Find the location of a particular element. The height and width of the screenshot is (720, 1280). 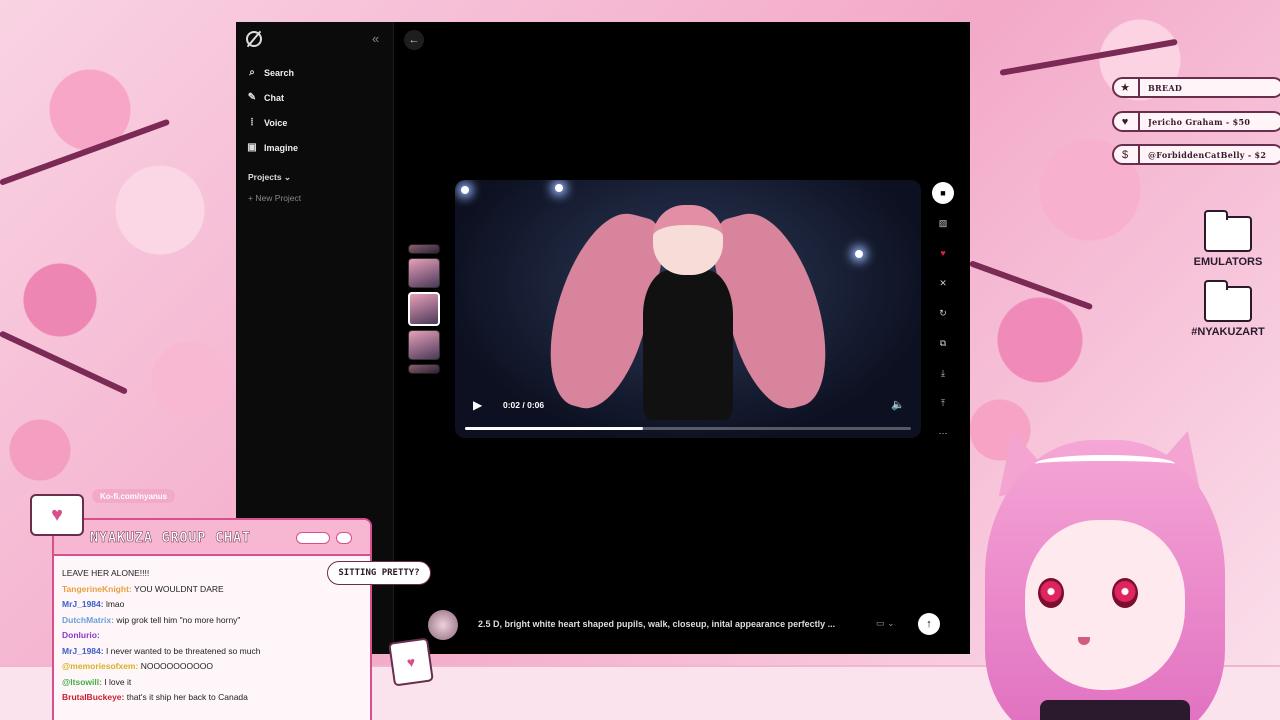

arrow-up-icon: ↑ is located at coordinates (929, 624).